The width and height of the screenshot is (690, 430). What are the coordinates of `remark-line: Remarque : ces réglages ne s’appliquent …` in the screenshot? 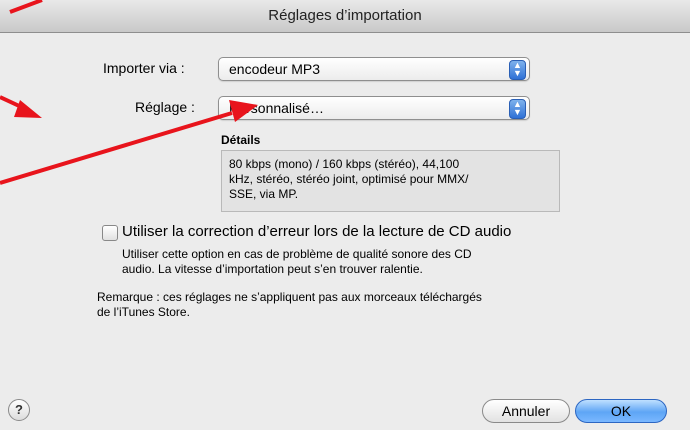 It's located at (289, 297).